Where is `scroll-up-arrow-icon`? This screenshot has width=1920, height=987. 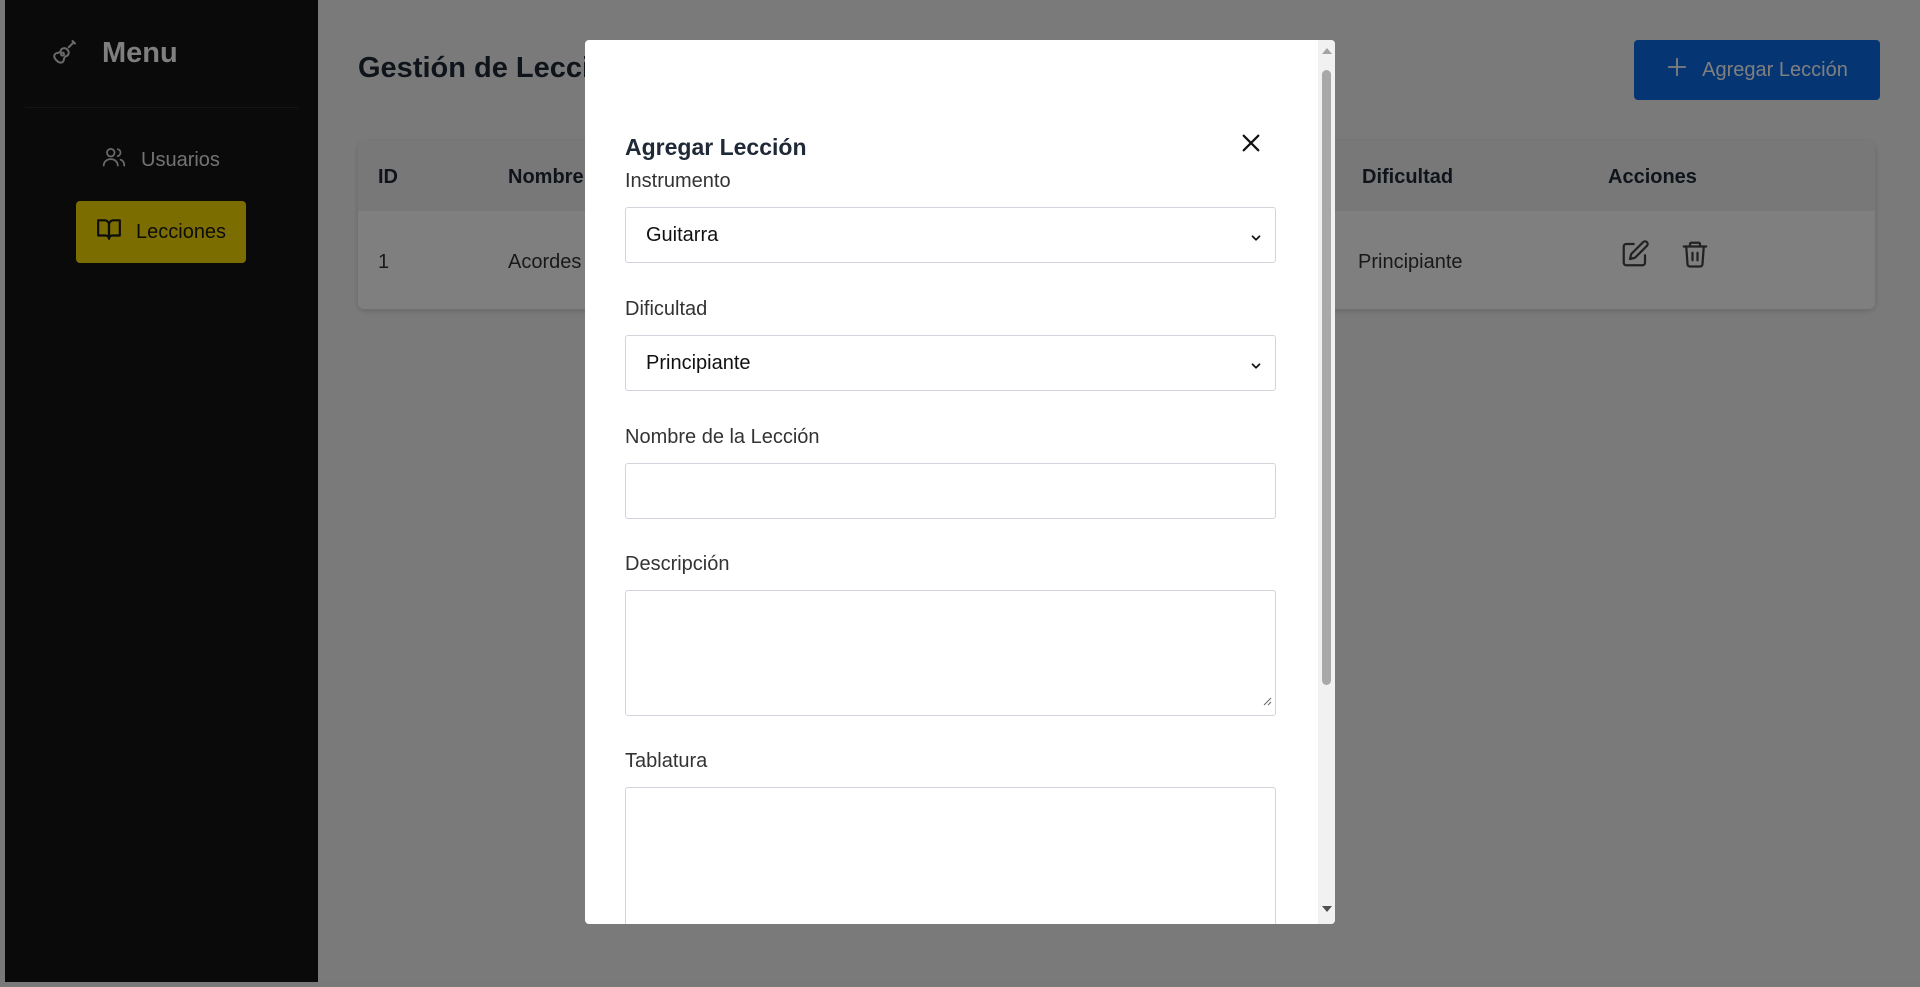 scroll-up-arrow-icon is located at coordinates (1327, 51).